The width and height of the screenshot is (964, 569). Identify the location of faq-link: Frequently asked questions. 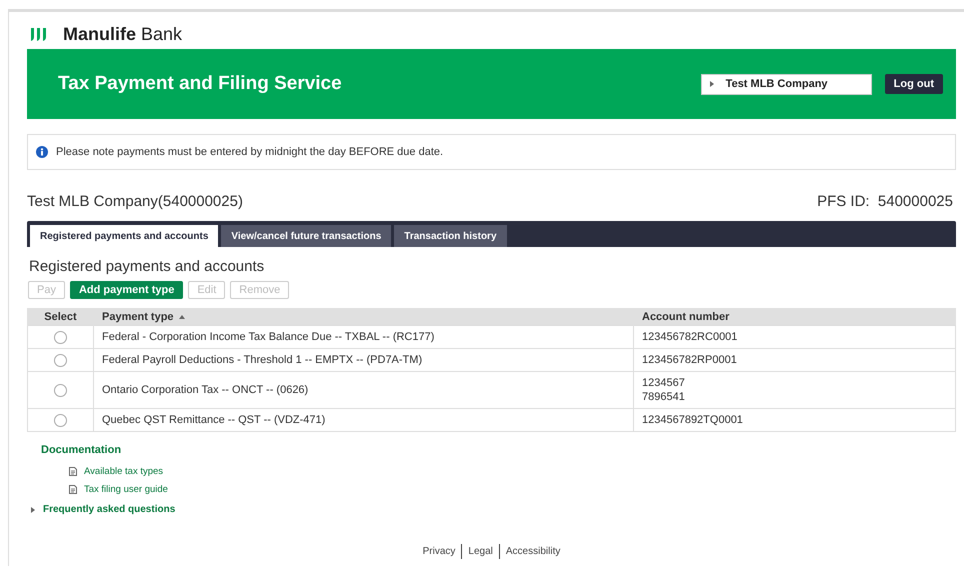
(109, 509).